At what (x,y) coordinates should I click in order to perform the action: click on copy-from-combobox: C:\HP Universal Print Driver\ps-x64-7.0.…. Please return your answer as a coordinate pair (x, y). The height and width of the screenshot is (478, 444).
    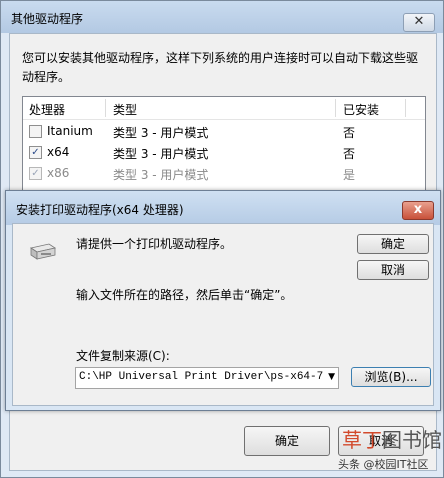
    Looking at the image, I should click on (207, 378).